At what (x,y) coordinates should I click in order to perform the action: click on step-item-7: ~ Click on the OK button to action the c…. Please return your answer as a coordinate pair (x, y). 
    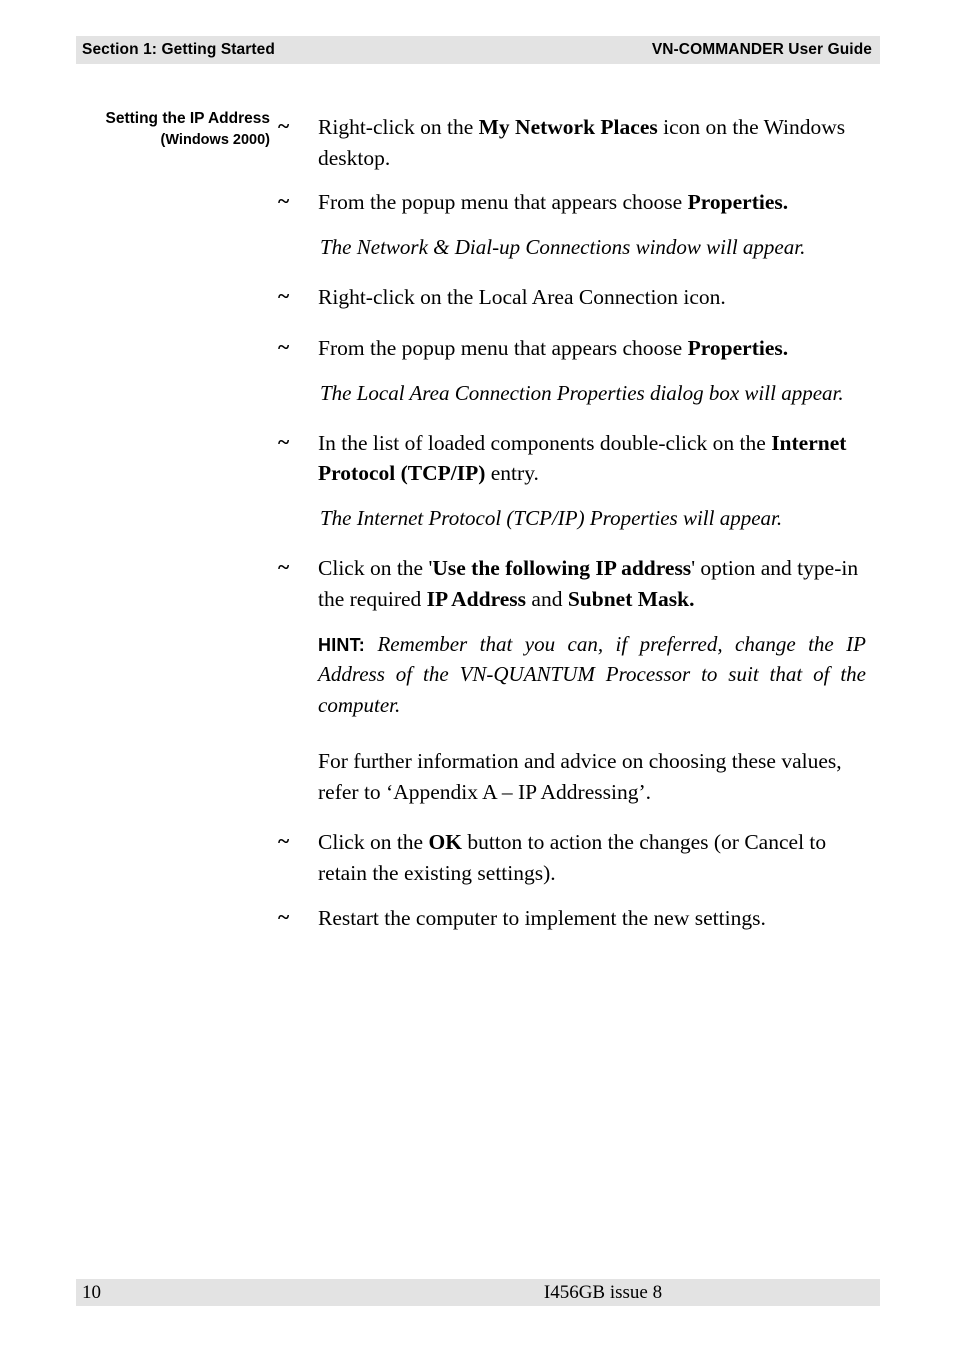
    Looking at the image, I should click on (578, 857).